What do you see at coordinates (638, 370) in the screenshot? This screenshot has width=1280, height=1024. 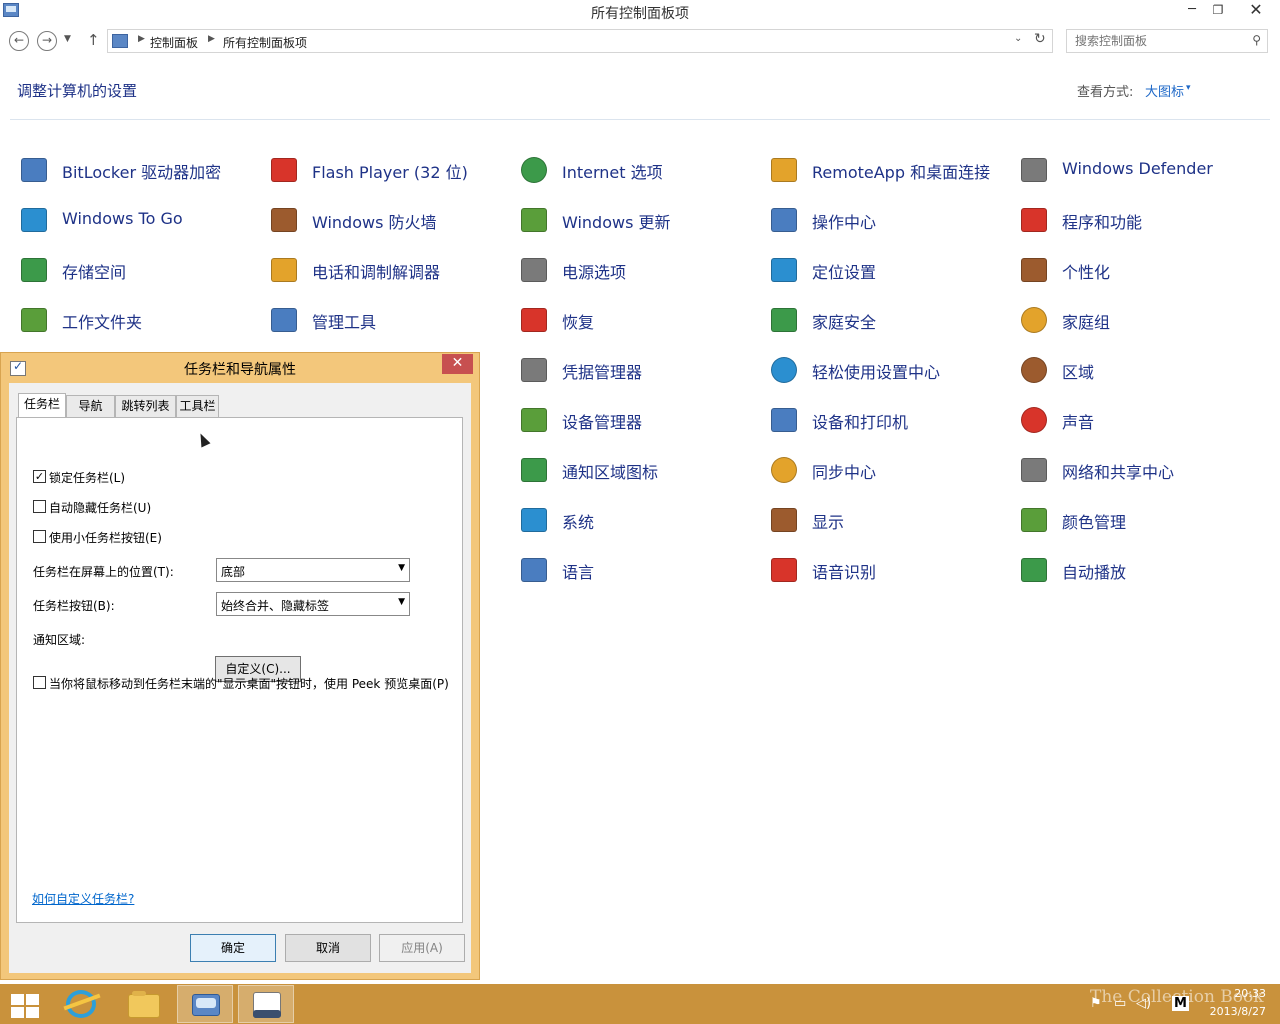 I see `cp-item: 凭据管理器` at bounding box center [638, 370].